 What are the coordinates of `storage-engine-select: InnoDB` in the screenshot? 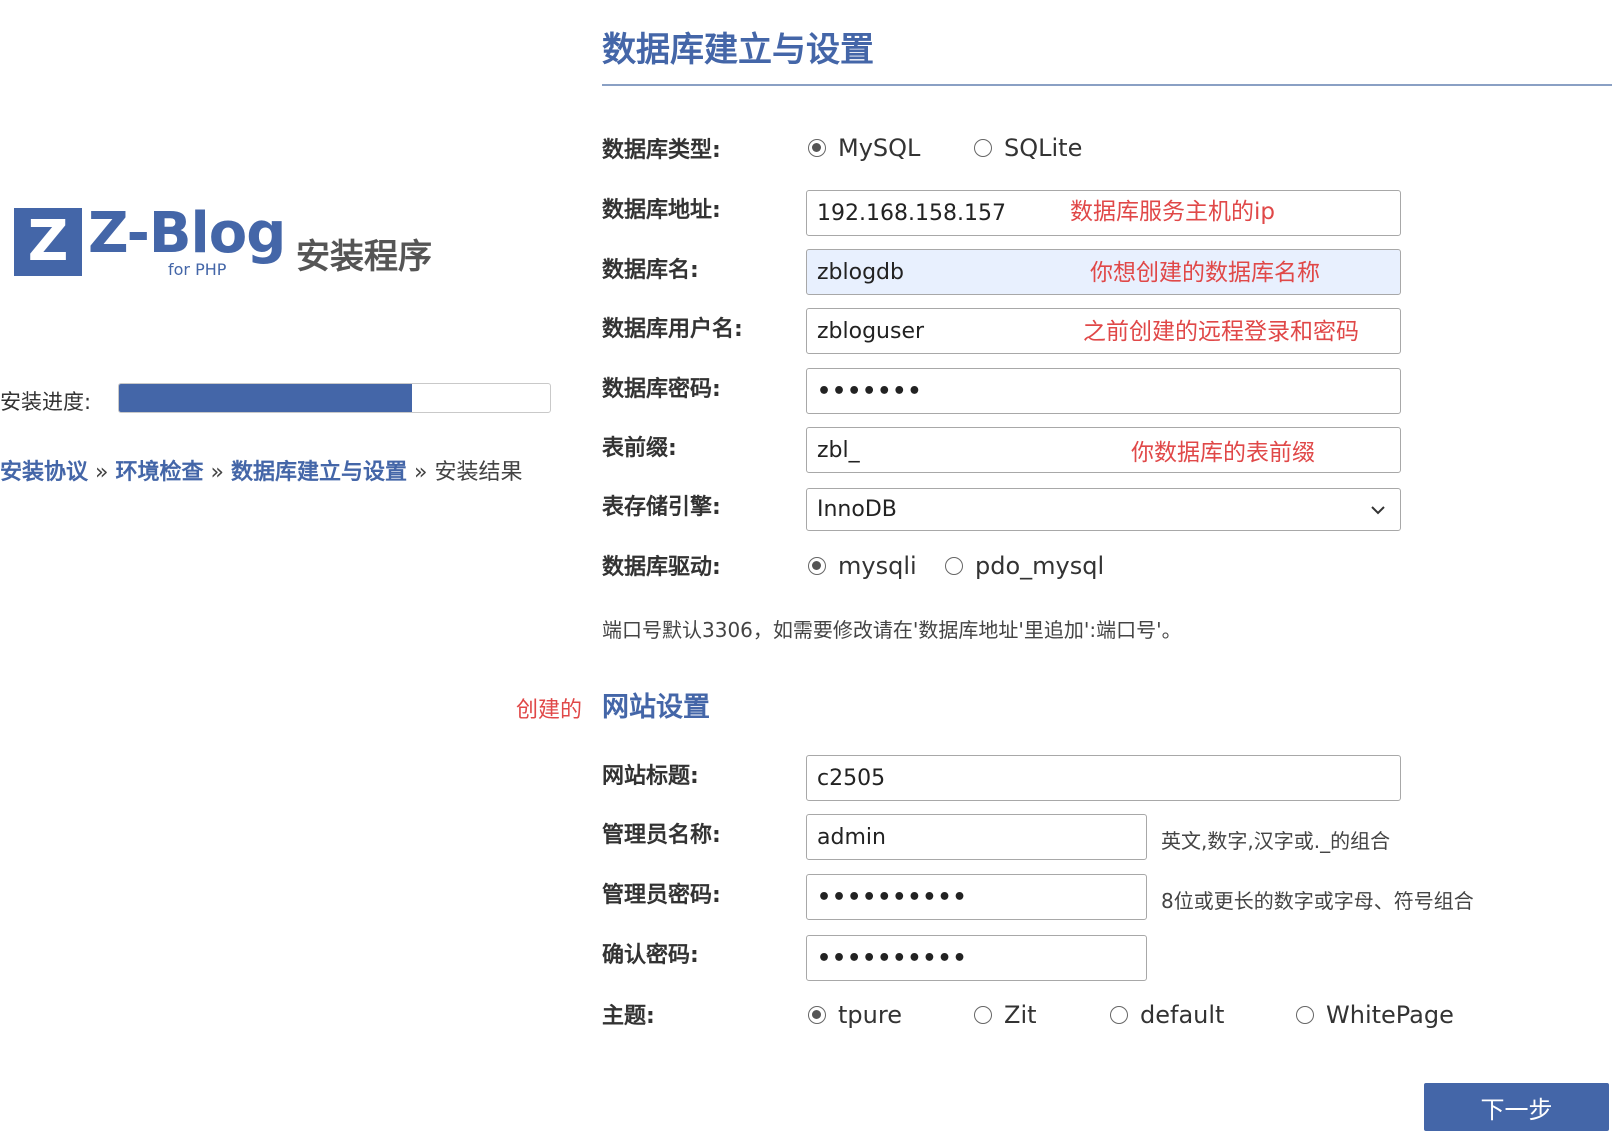 It's located at (1103, 509).